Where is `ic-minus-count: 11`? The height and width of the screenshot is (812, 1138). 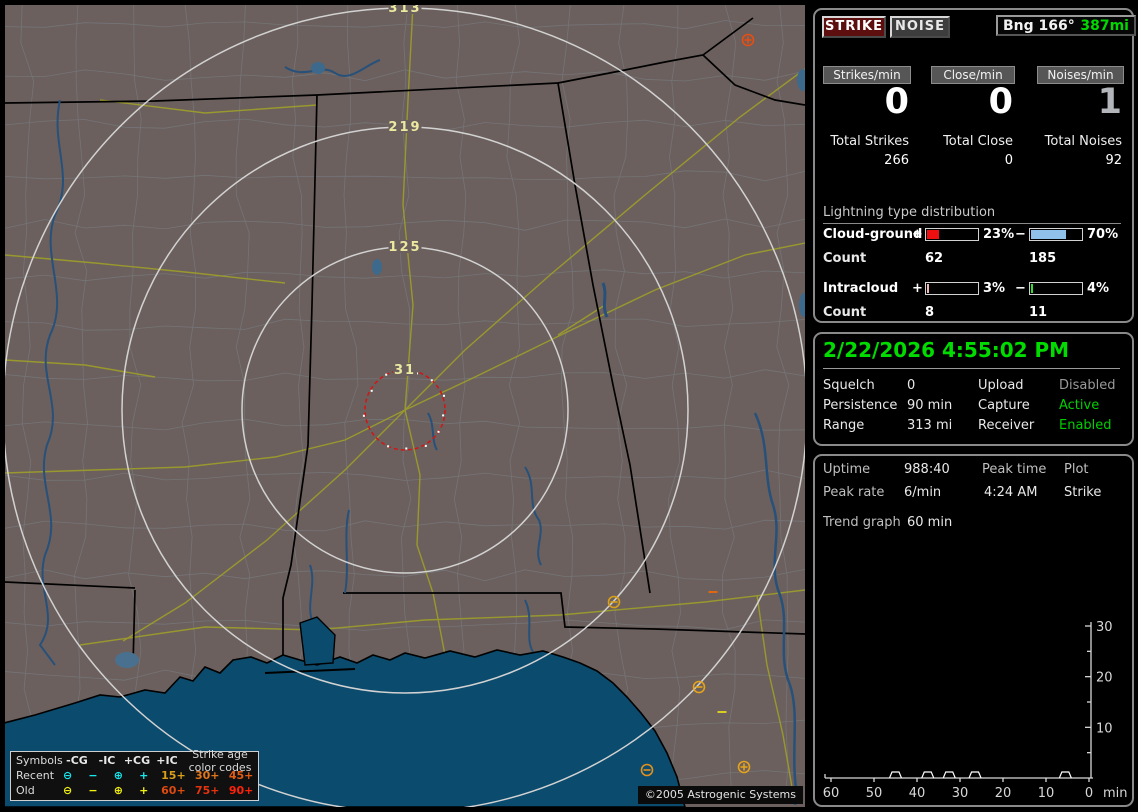
ic-minus-count: 11 is located at coordinates (1038, 312).